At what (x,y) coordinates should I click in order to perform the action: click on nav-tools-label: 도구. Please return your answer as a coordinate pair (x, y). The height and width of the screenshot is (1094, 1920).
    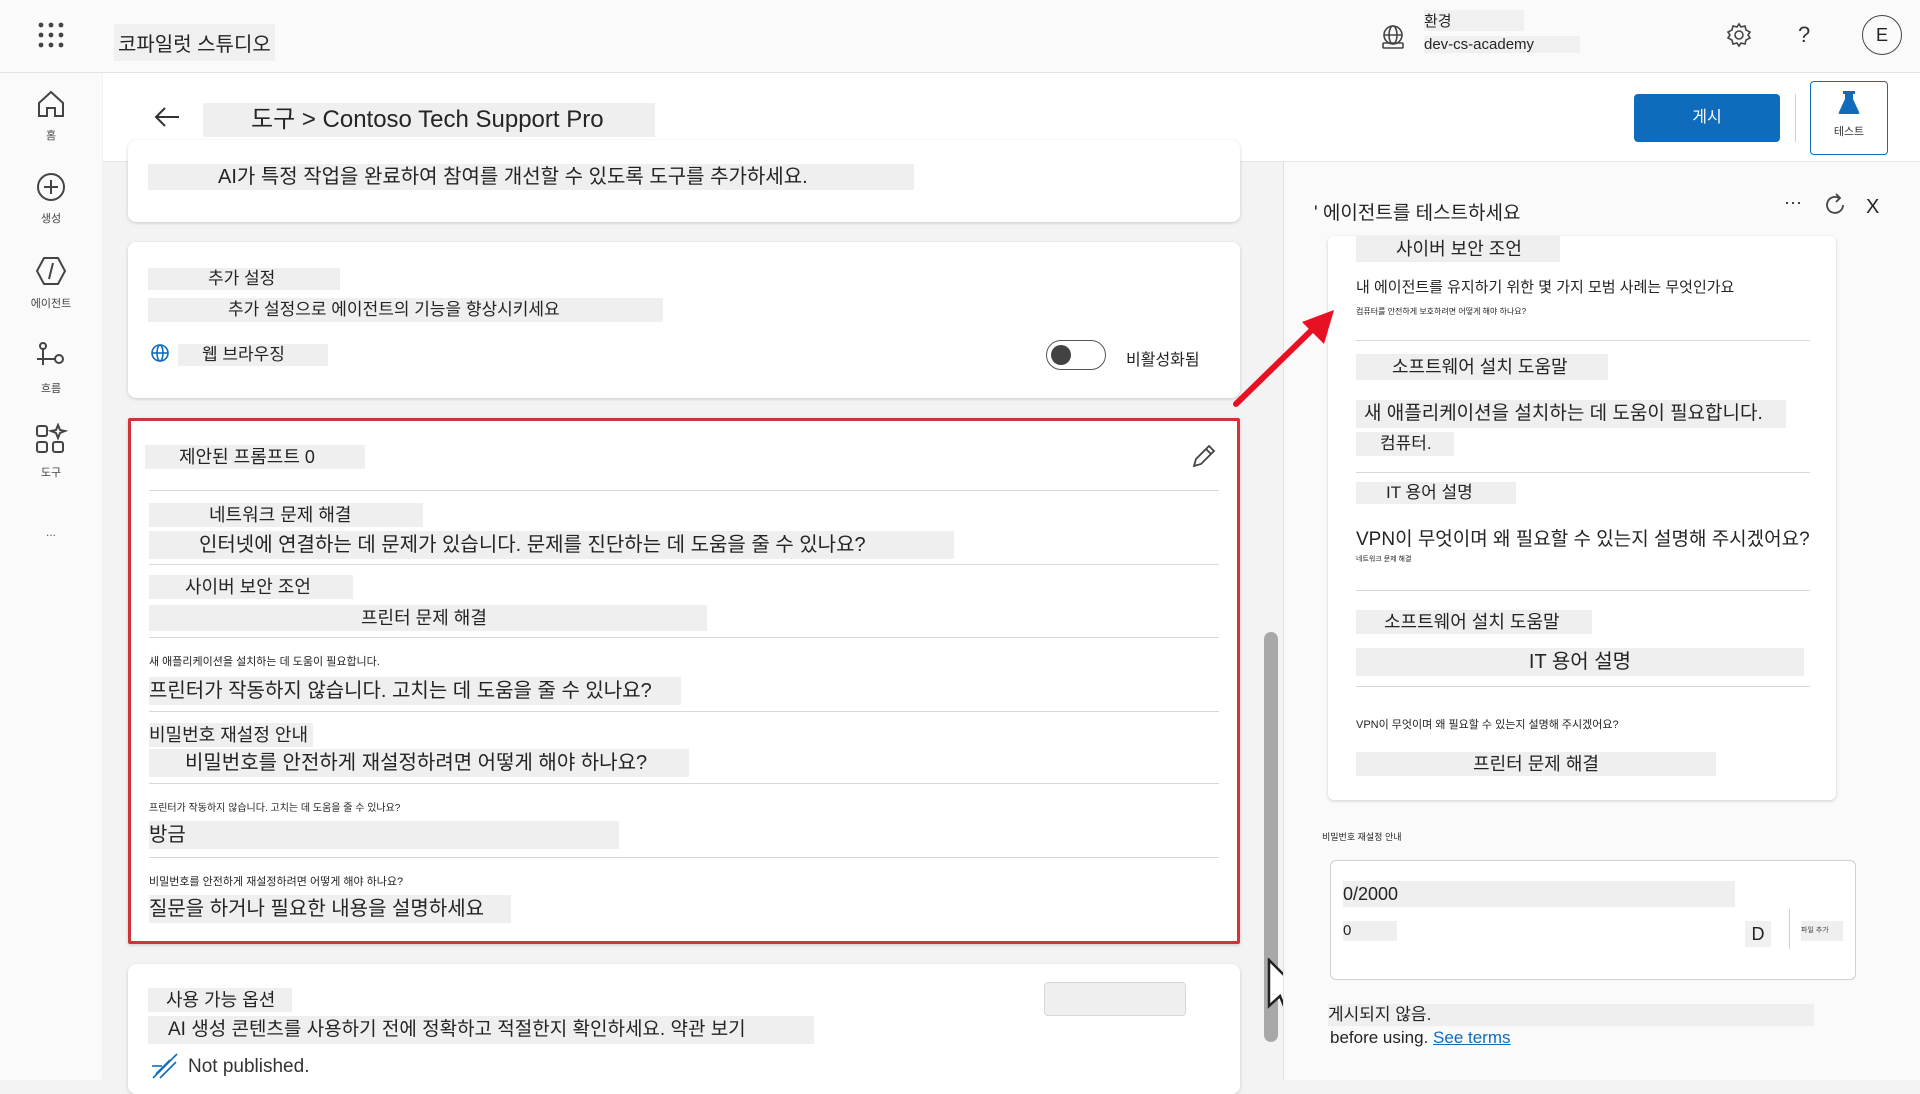
    Looking at the image, I should click on (51, 473).